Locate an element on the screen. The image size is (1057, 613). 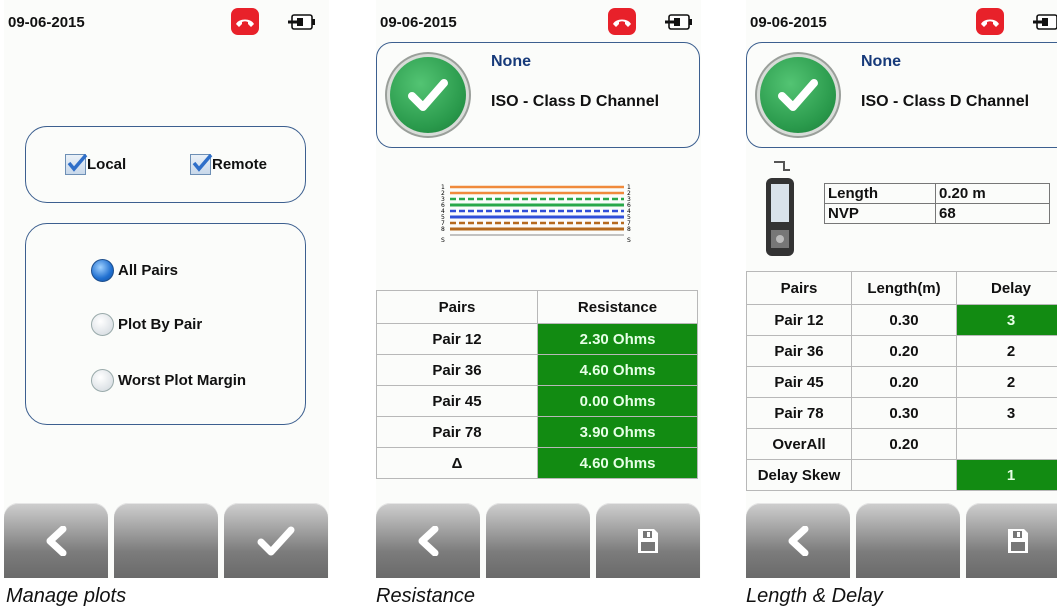
table-row: Pair 78 0.30 3 is located at coordinates (901, 413).